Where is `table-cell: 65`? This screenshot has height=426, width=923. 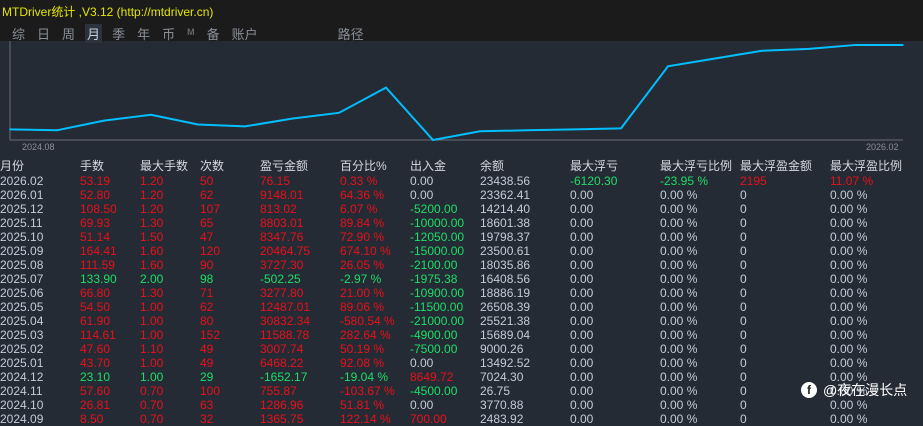 table-cell: 65 is located at coordinates (207, 223).